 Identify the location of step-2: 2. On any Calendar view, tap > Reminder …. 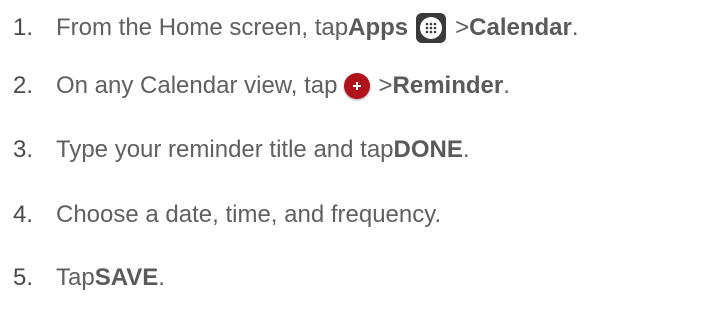
(255, 86).